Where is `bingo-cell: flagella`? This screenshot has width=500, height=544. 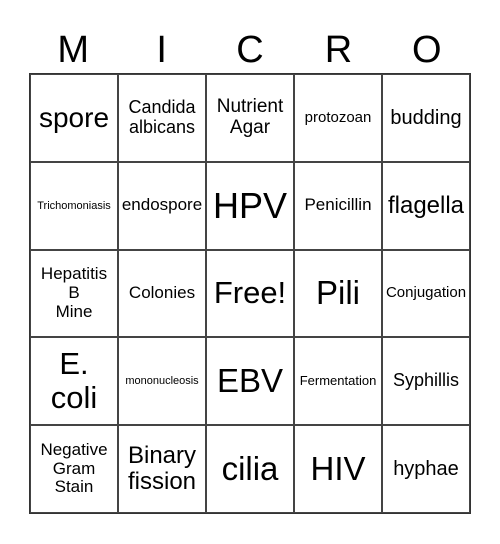 bingo-cell: flagella is located at coordinates (426, 205).